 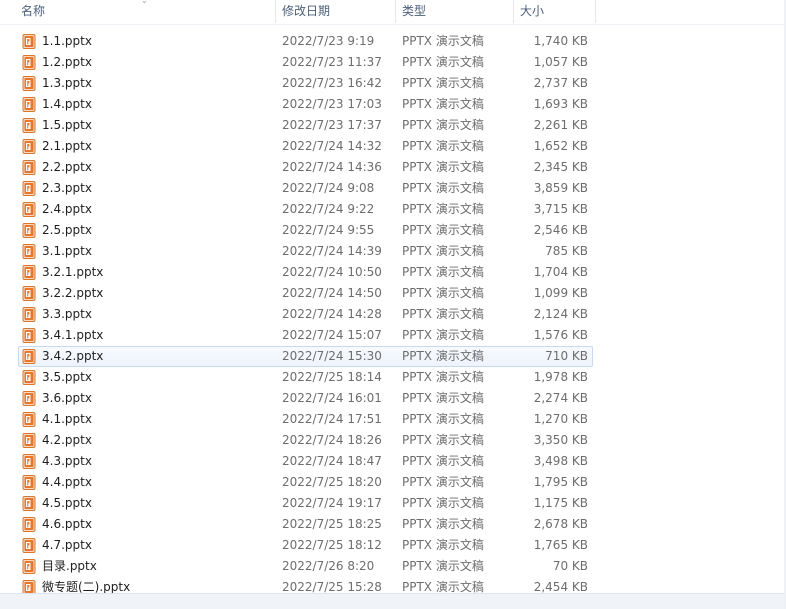 I want to click on file-name: 3.6.pptx, so click(x=67, y=398).